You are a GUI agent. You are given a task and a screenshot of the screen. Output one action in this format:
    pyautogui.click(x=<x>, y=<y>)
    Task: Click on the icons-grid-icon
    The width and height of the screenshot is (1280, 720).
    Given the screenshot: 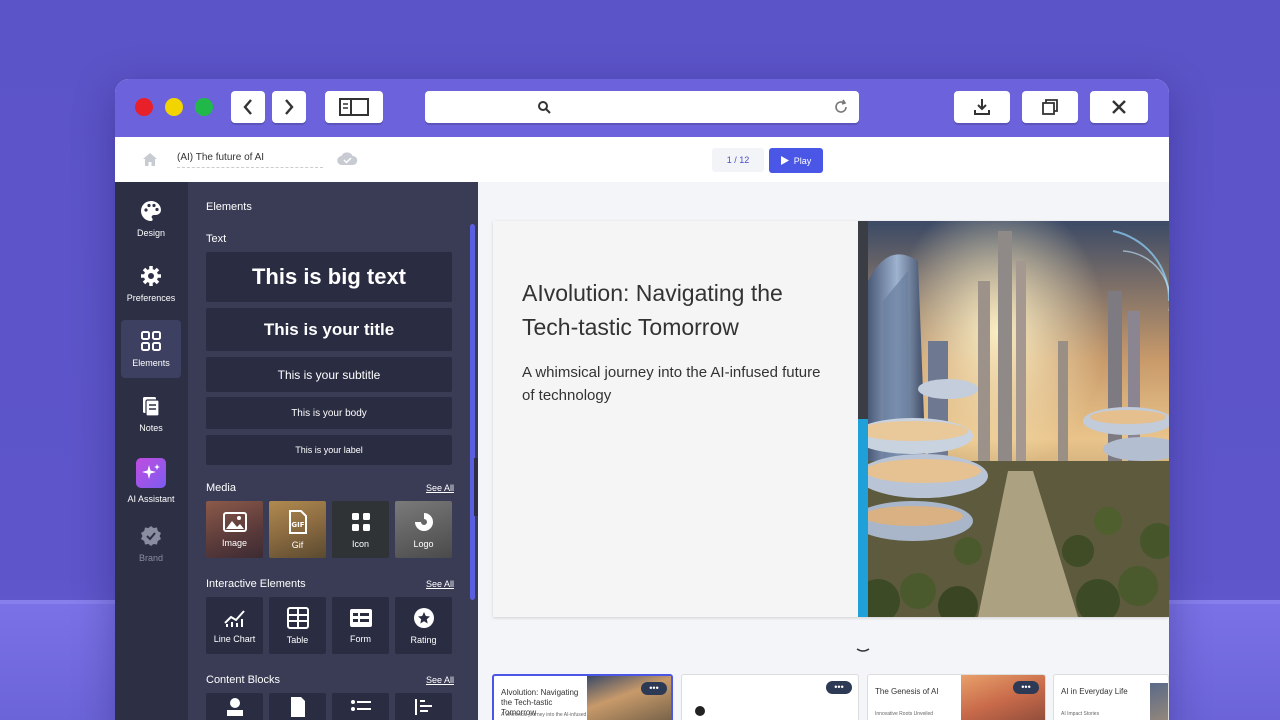 What is the action you would take?
    pyautogui.click(x=360, y=521)
    